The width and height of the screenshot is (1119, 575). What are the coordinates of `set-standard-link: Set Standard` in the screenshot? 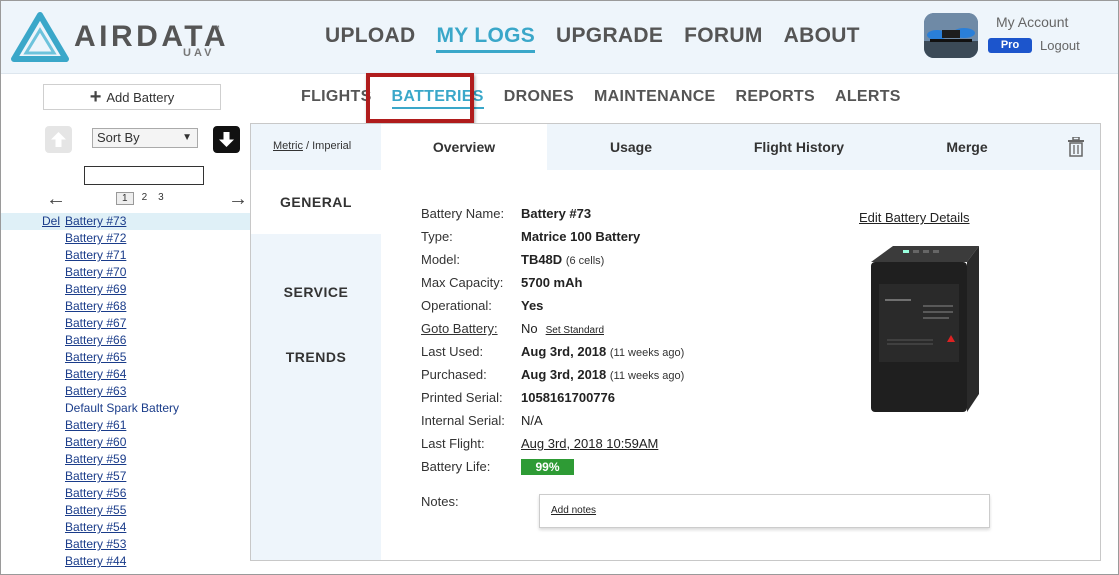 It's located at (575, 330).